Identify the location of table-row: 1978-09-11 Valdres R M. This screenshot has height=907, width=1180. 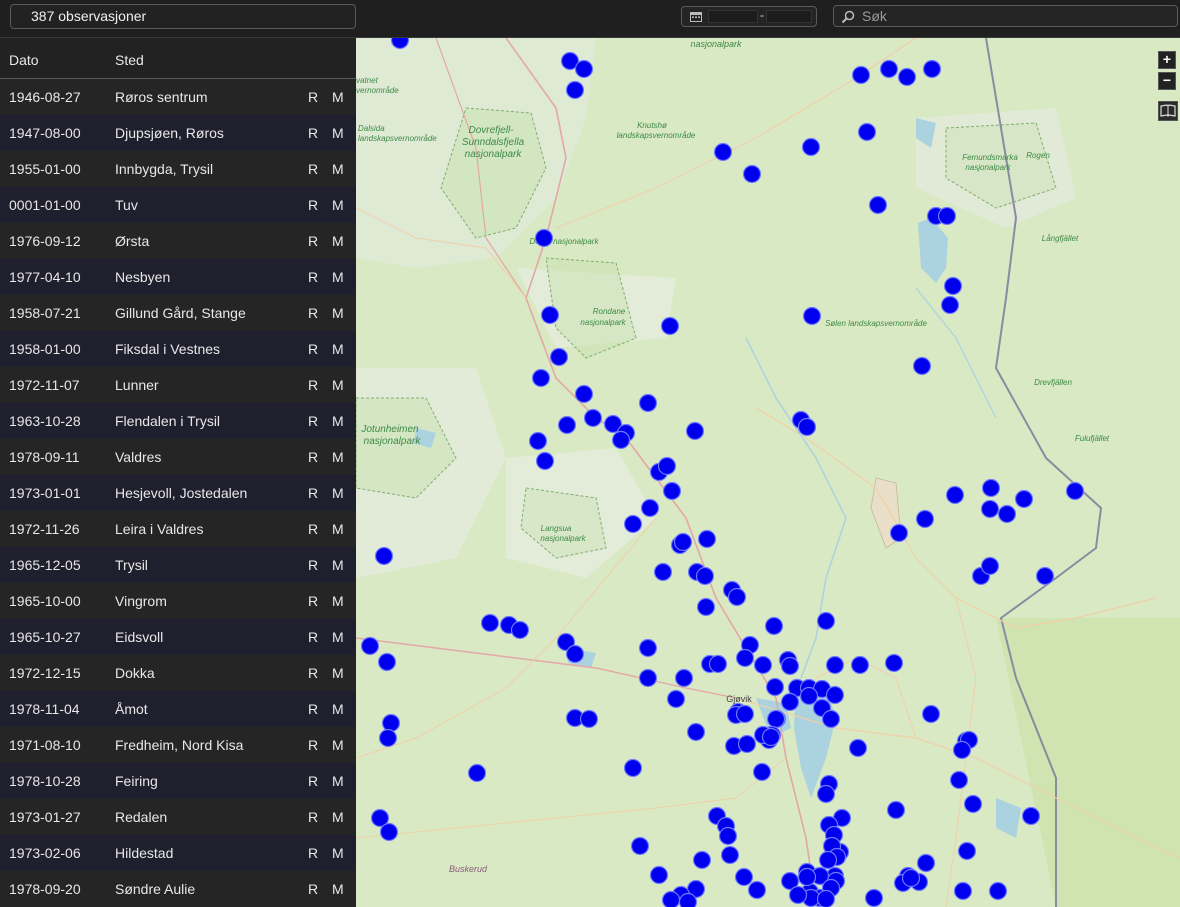
(178, 457).